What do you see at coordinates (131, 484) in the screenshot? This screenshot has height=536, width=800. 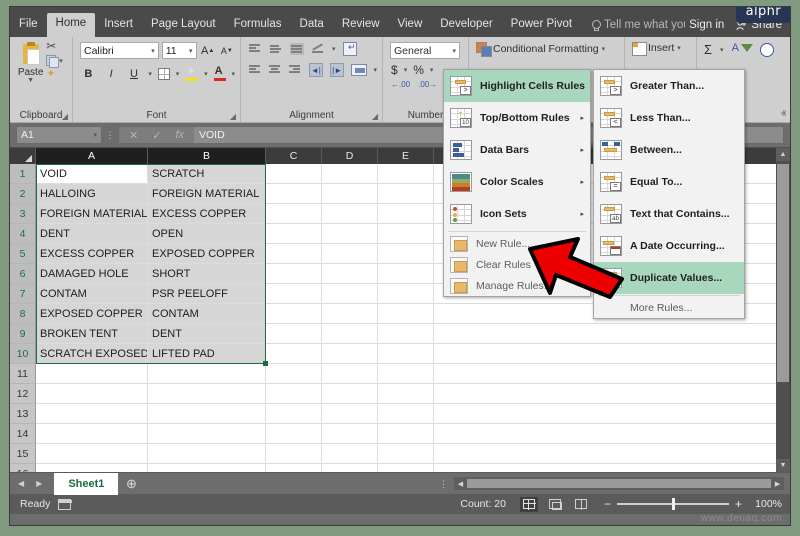 I see `add-sheet-button: ⊕` at bounding box center [131, 484].